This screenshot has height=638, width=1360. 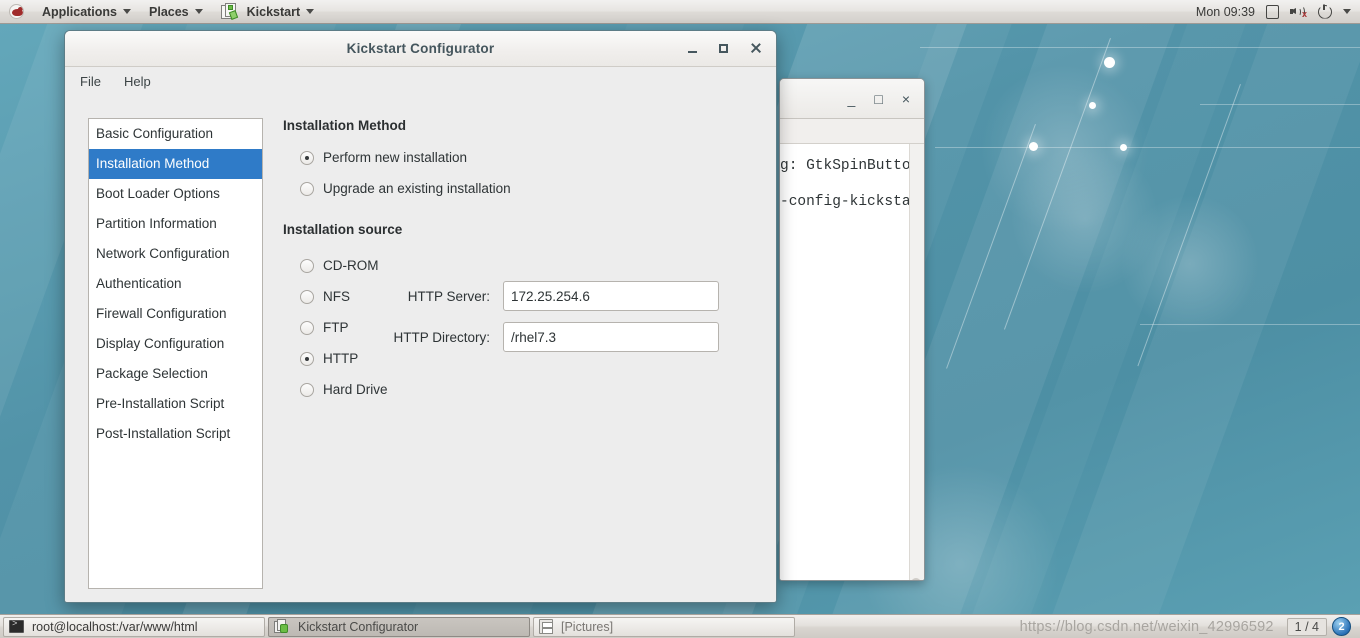 I want to click on radio-label: Hard Drive, so click(x=355, y=389).